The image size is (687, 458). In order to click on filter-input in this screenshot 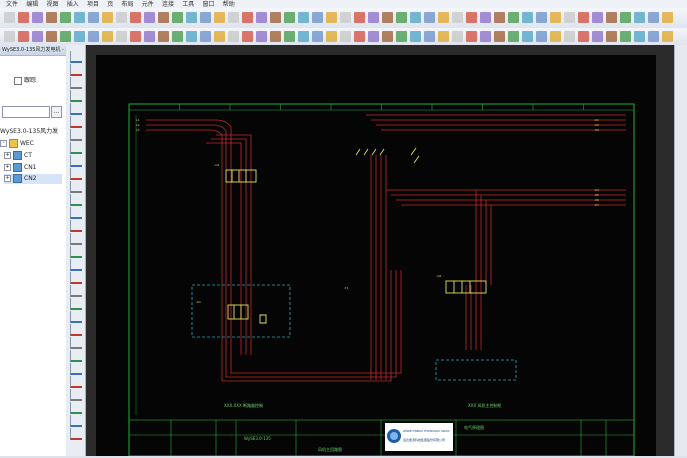, I will do `click(26, 112)`.